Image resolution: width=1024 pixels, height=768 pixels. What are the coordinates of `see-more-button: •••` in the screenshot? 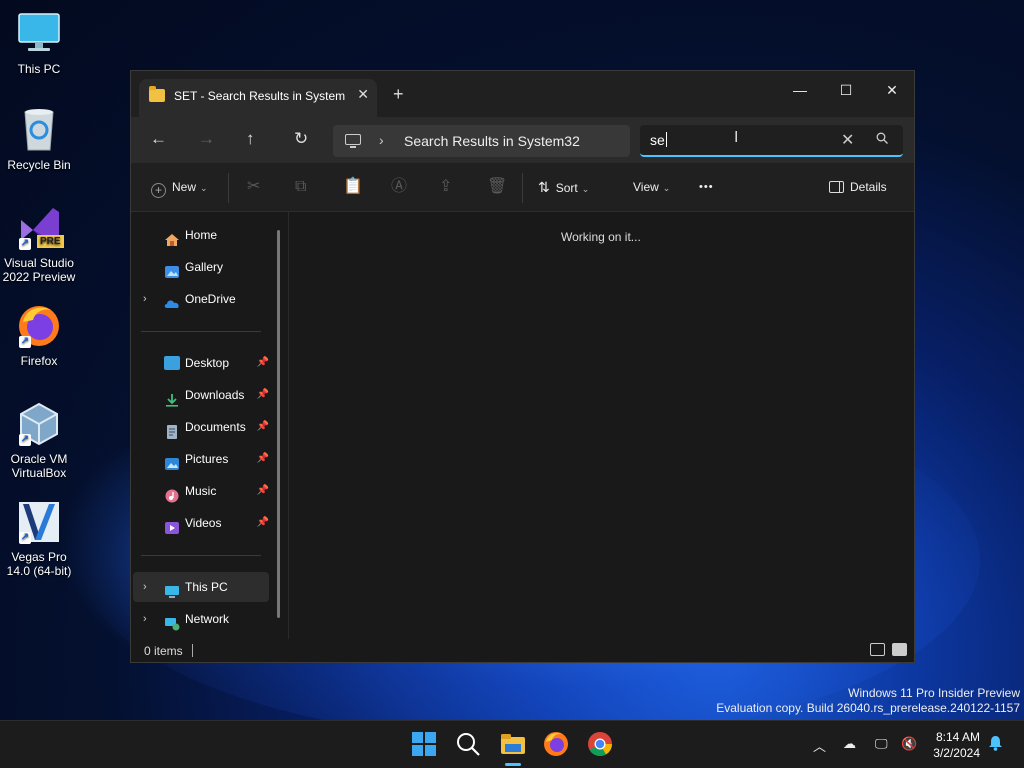 It's located at (706, 187).